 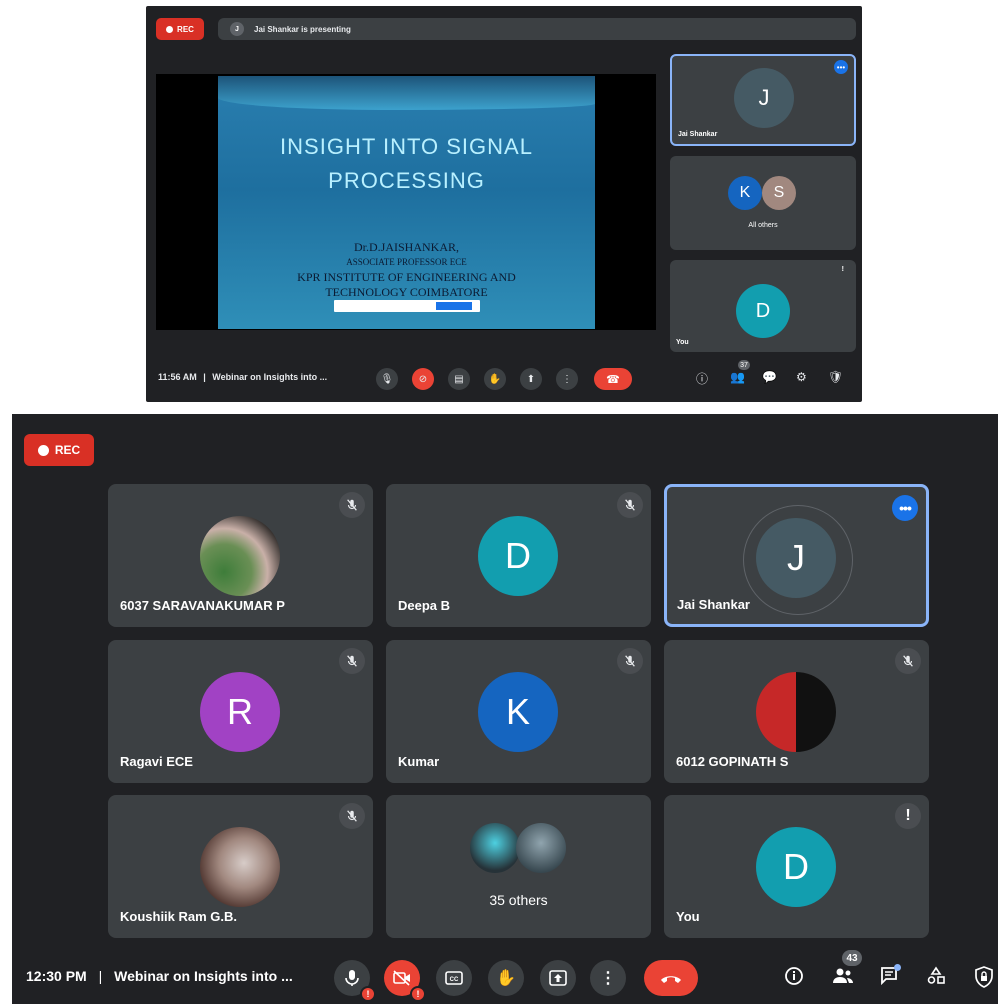 I want to click on participant-tile: D Deepa B, so click(x=518, y=555).